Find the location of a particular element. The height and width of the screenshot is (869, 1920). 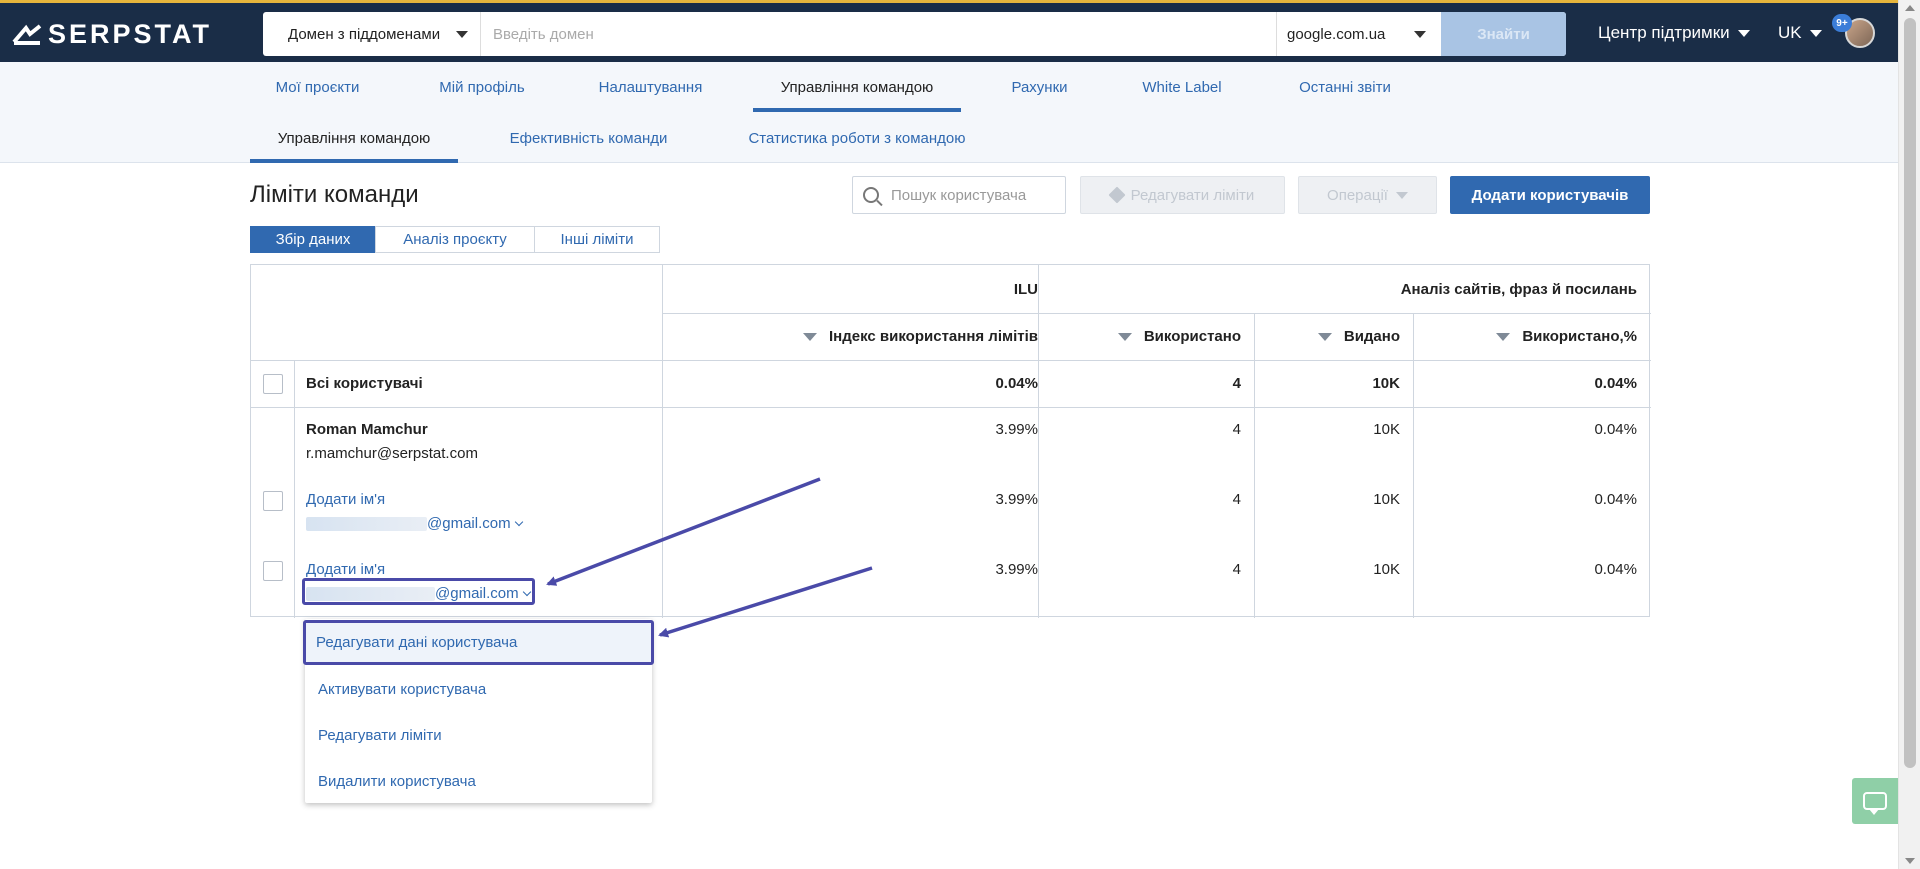

column-header-label: Використано,% is located at coordinates (1579, 336).